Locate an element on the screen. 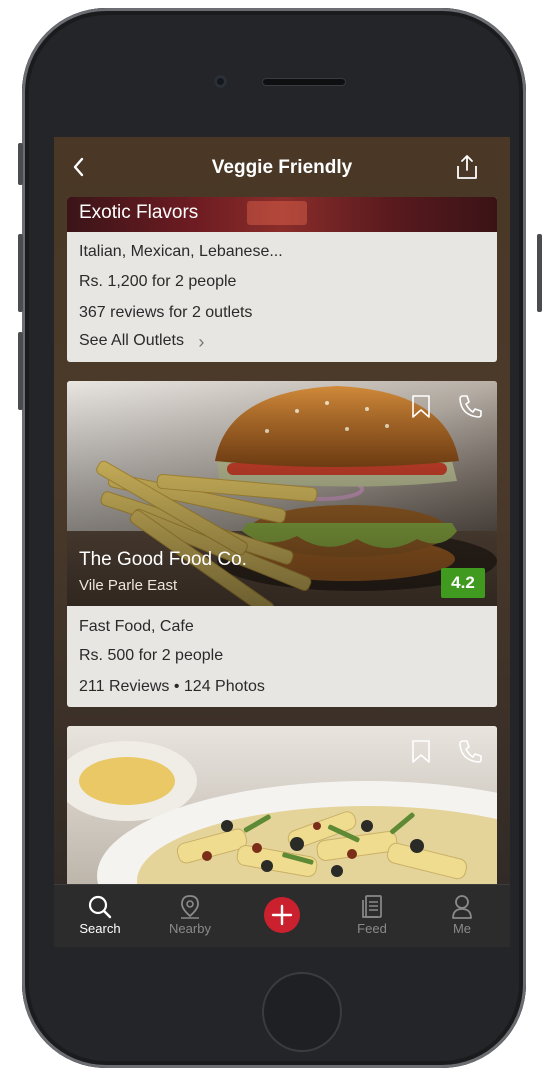 This screenshot has height=1073, width=546. mute-switch is located at coordinates (20, 164).